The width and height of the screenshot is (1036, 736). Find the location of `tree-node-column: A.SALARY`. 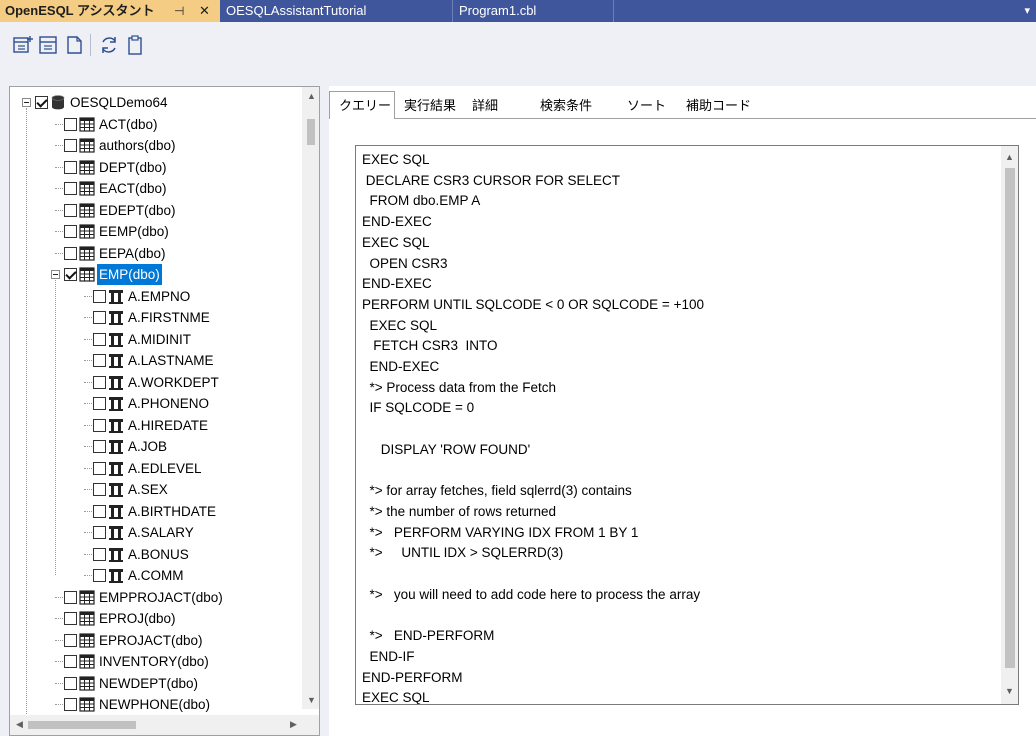

tree-node-column: A.SALARY is located at coordinates (155, 532).